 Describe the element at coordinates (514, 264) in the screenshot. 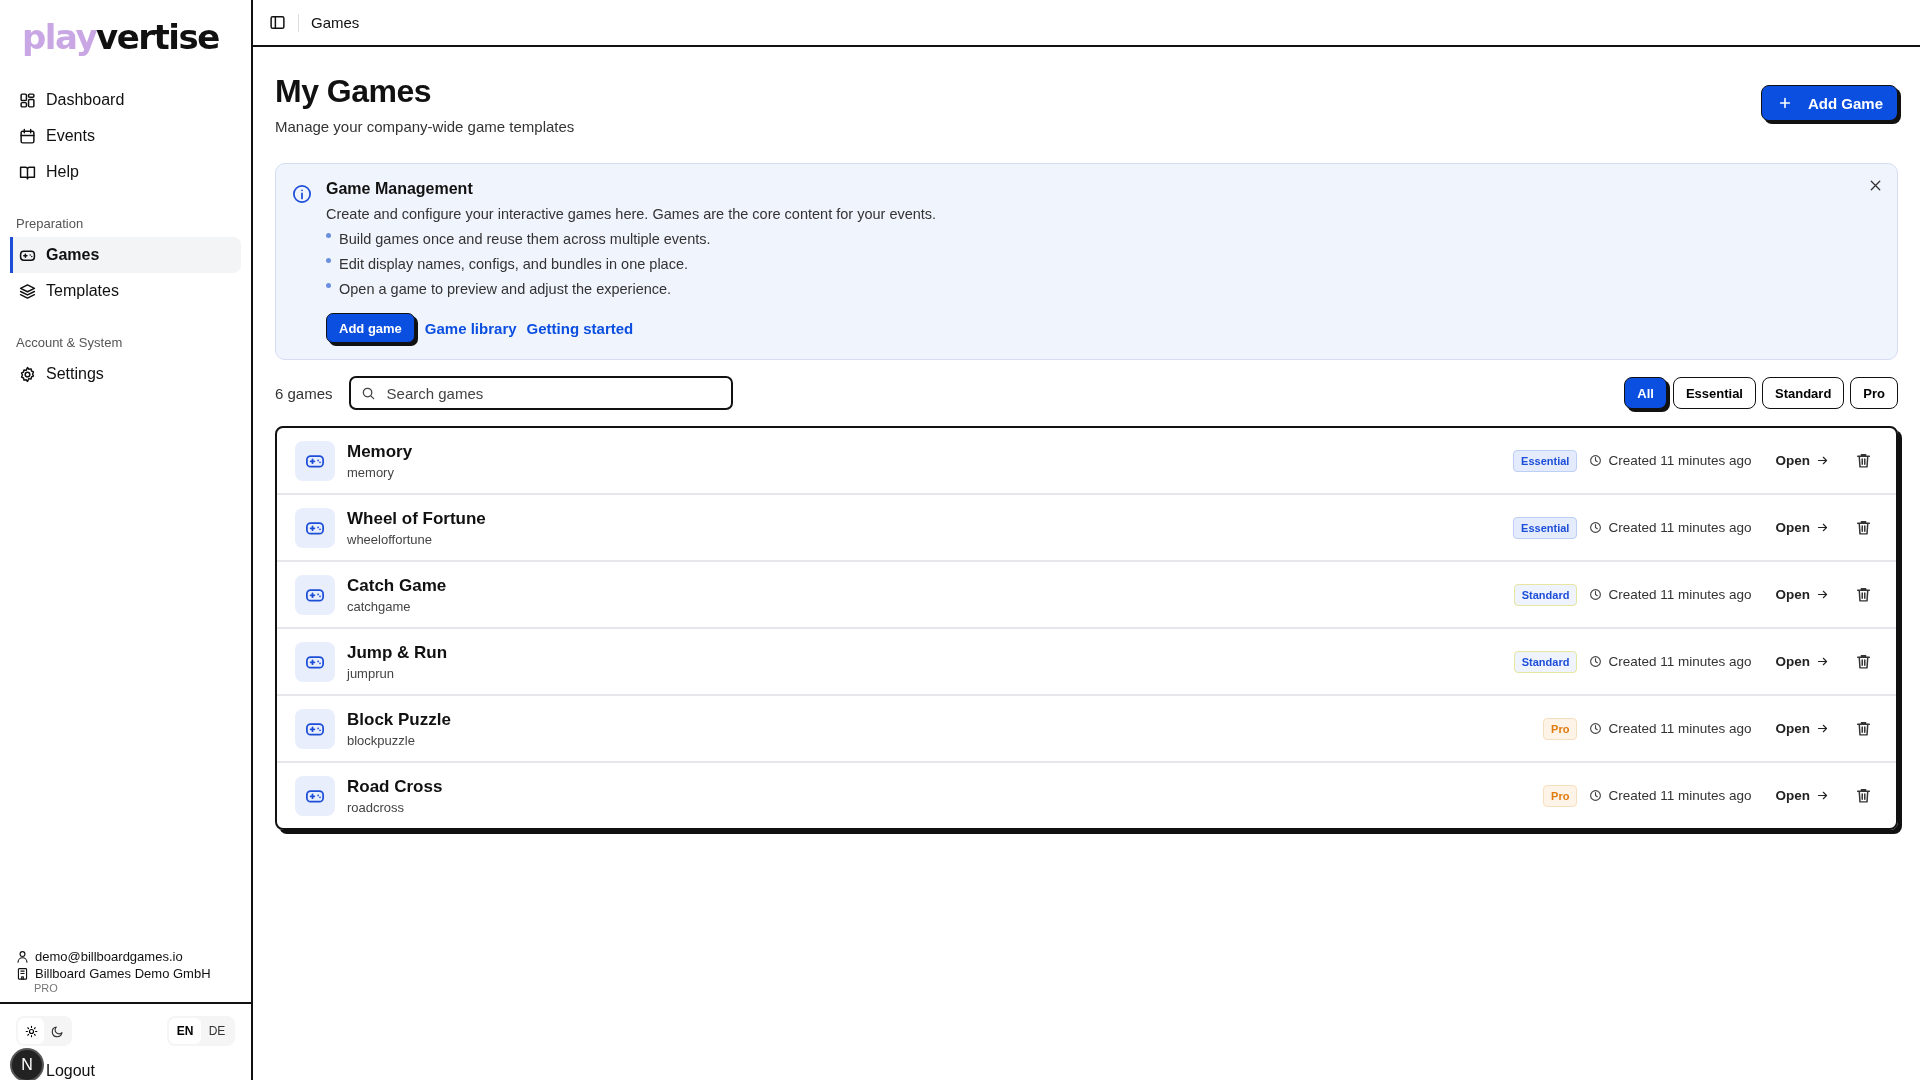

I see `bullet-text: Edit display names, configs, and bundles in one place.` at that location.